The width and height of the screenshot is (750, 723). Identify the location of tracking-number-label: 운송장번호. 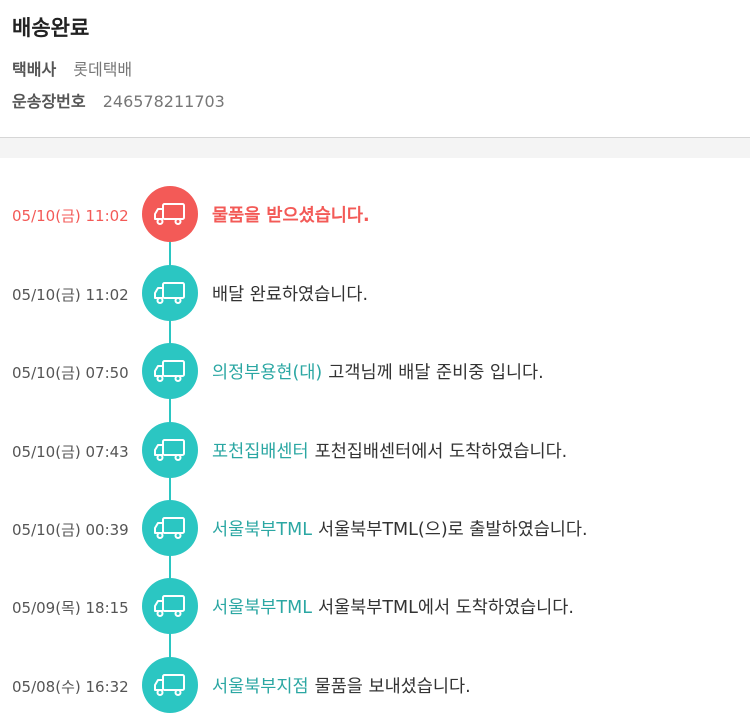
(49, 101).